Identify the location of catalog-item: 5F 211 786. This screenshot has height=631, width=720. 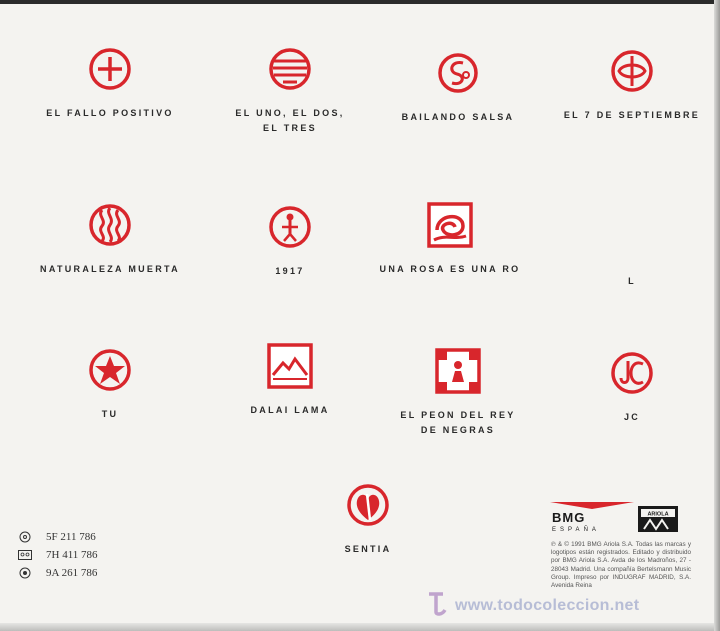
(58, 537).